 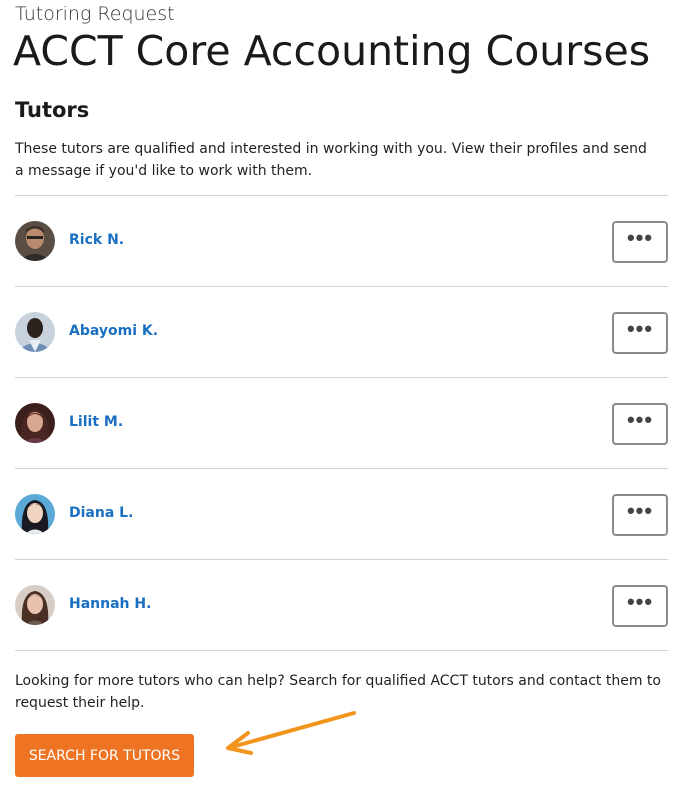 I want to click on tutor-row: Lilit M. •••, so click(x=341, y=423).